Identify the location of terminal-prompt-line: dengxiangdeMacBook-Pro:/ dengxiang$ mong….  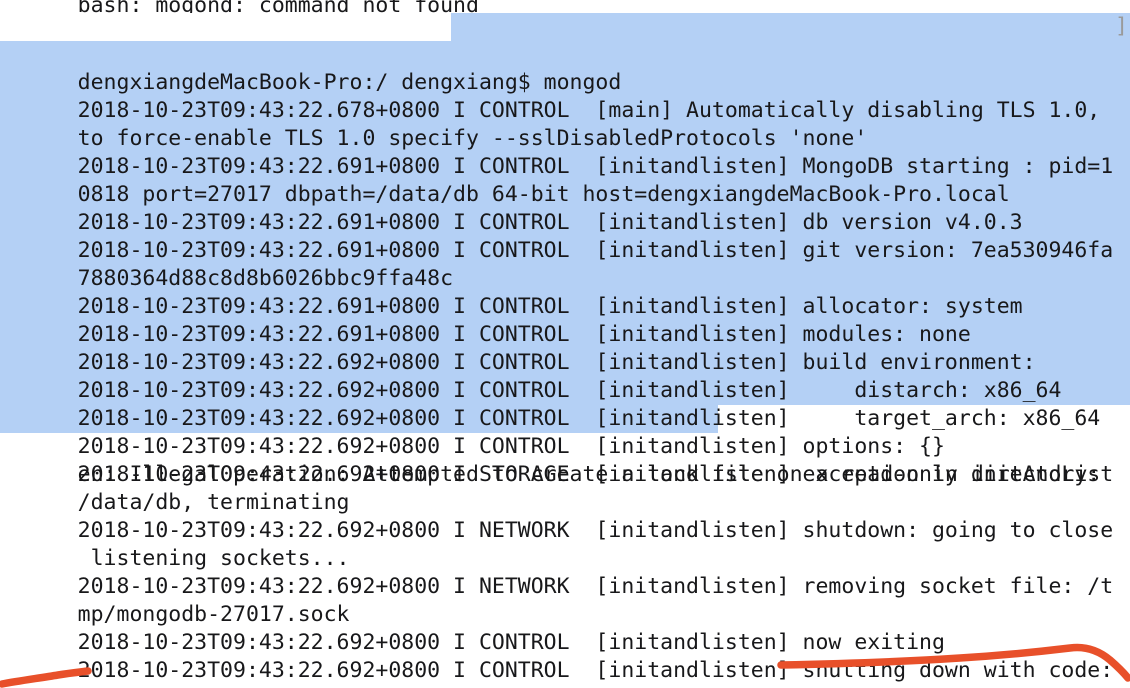
(565, 54).